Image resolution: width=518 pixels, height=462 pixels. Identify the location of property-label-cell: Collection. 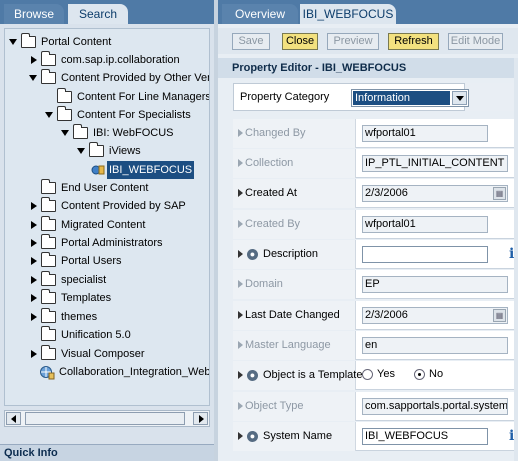
(294, 163).